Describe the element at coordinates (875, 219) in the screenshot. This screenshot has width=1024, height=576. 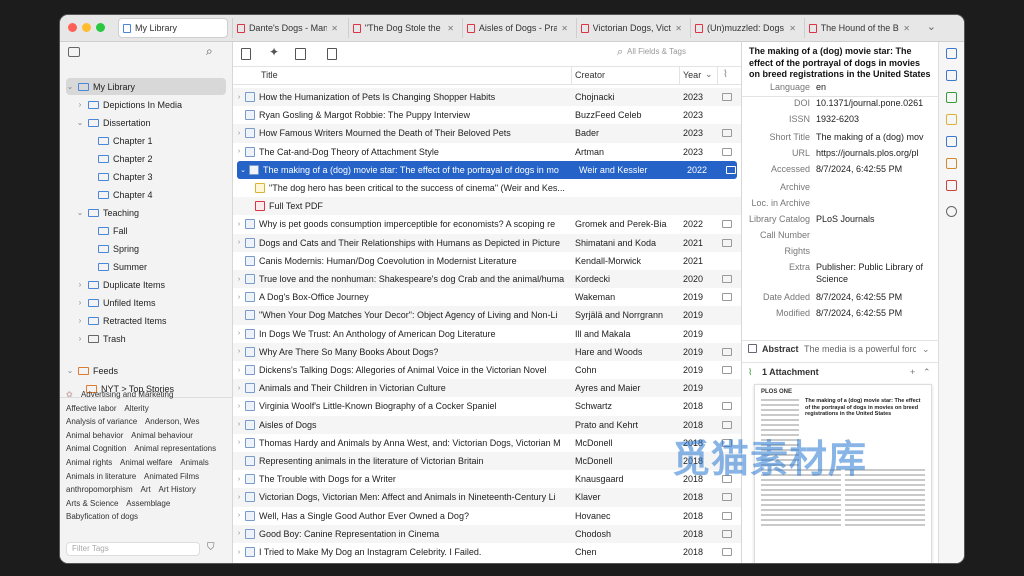
I see `field-value: PLoS Journals` at that location.